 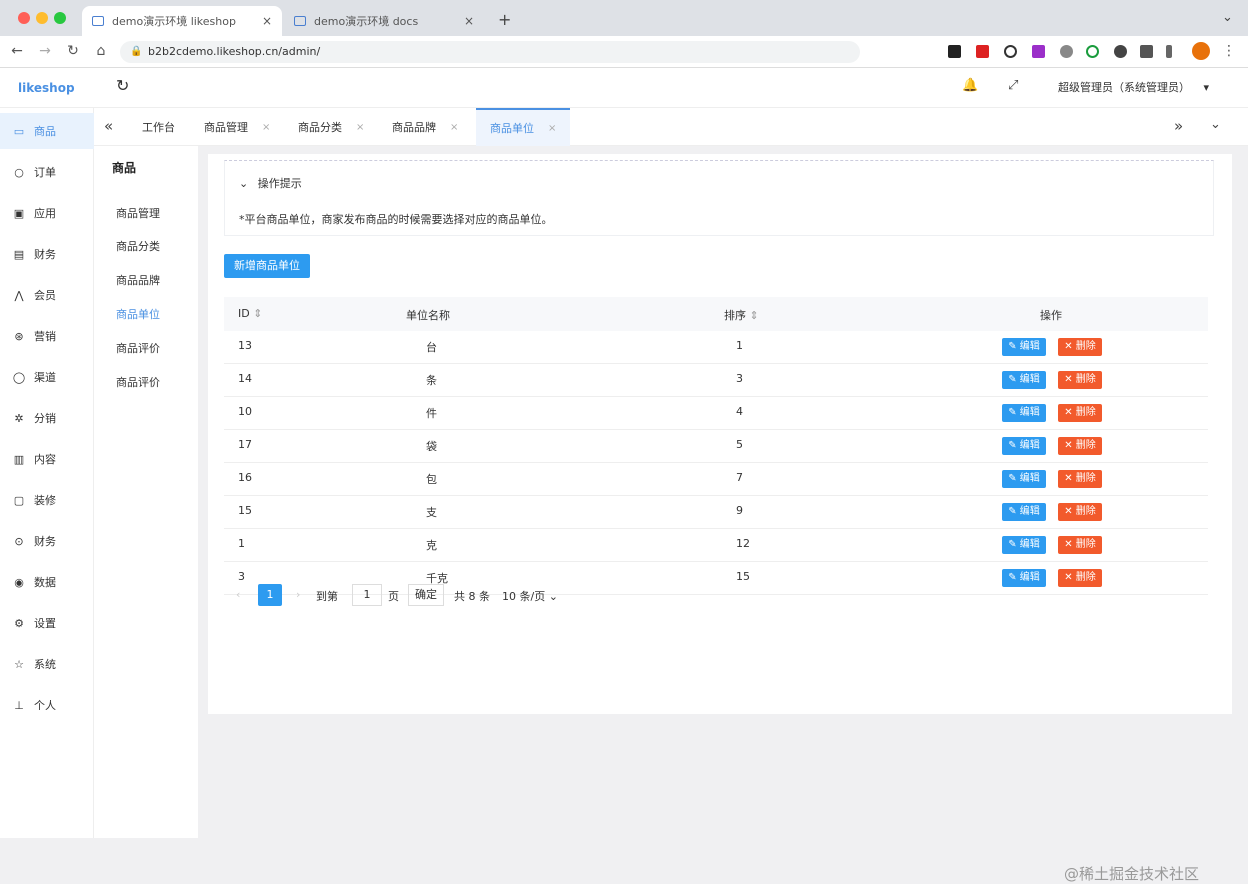 I want to click on avatar, so click(x=1201, y=51).